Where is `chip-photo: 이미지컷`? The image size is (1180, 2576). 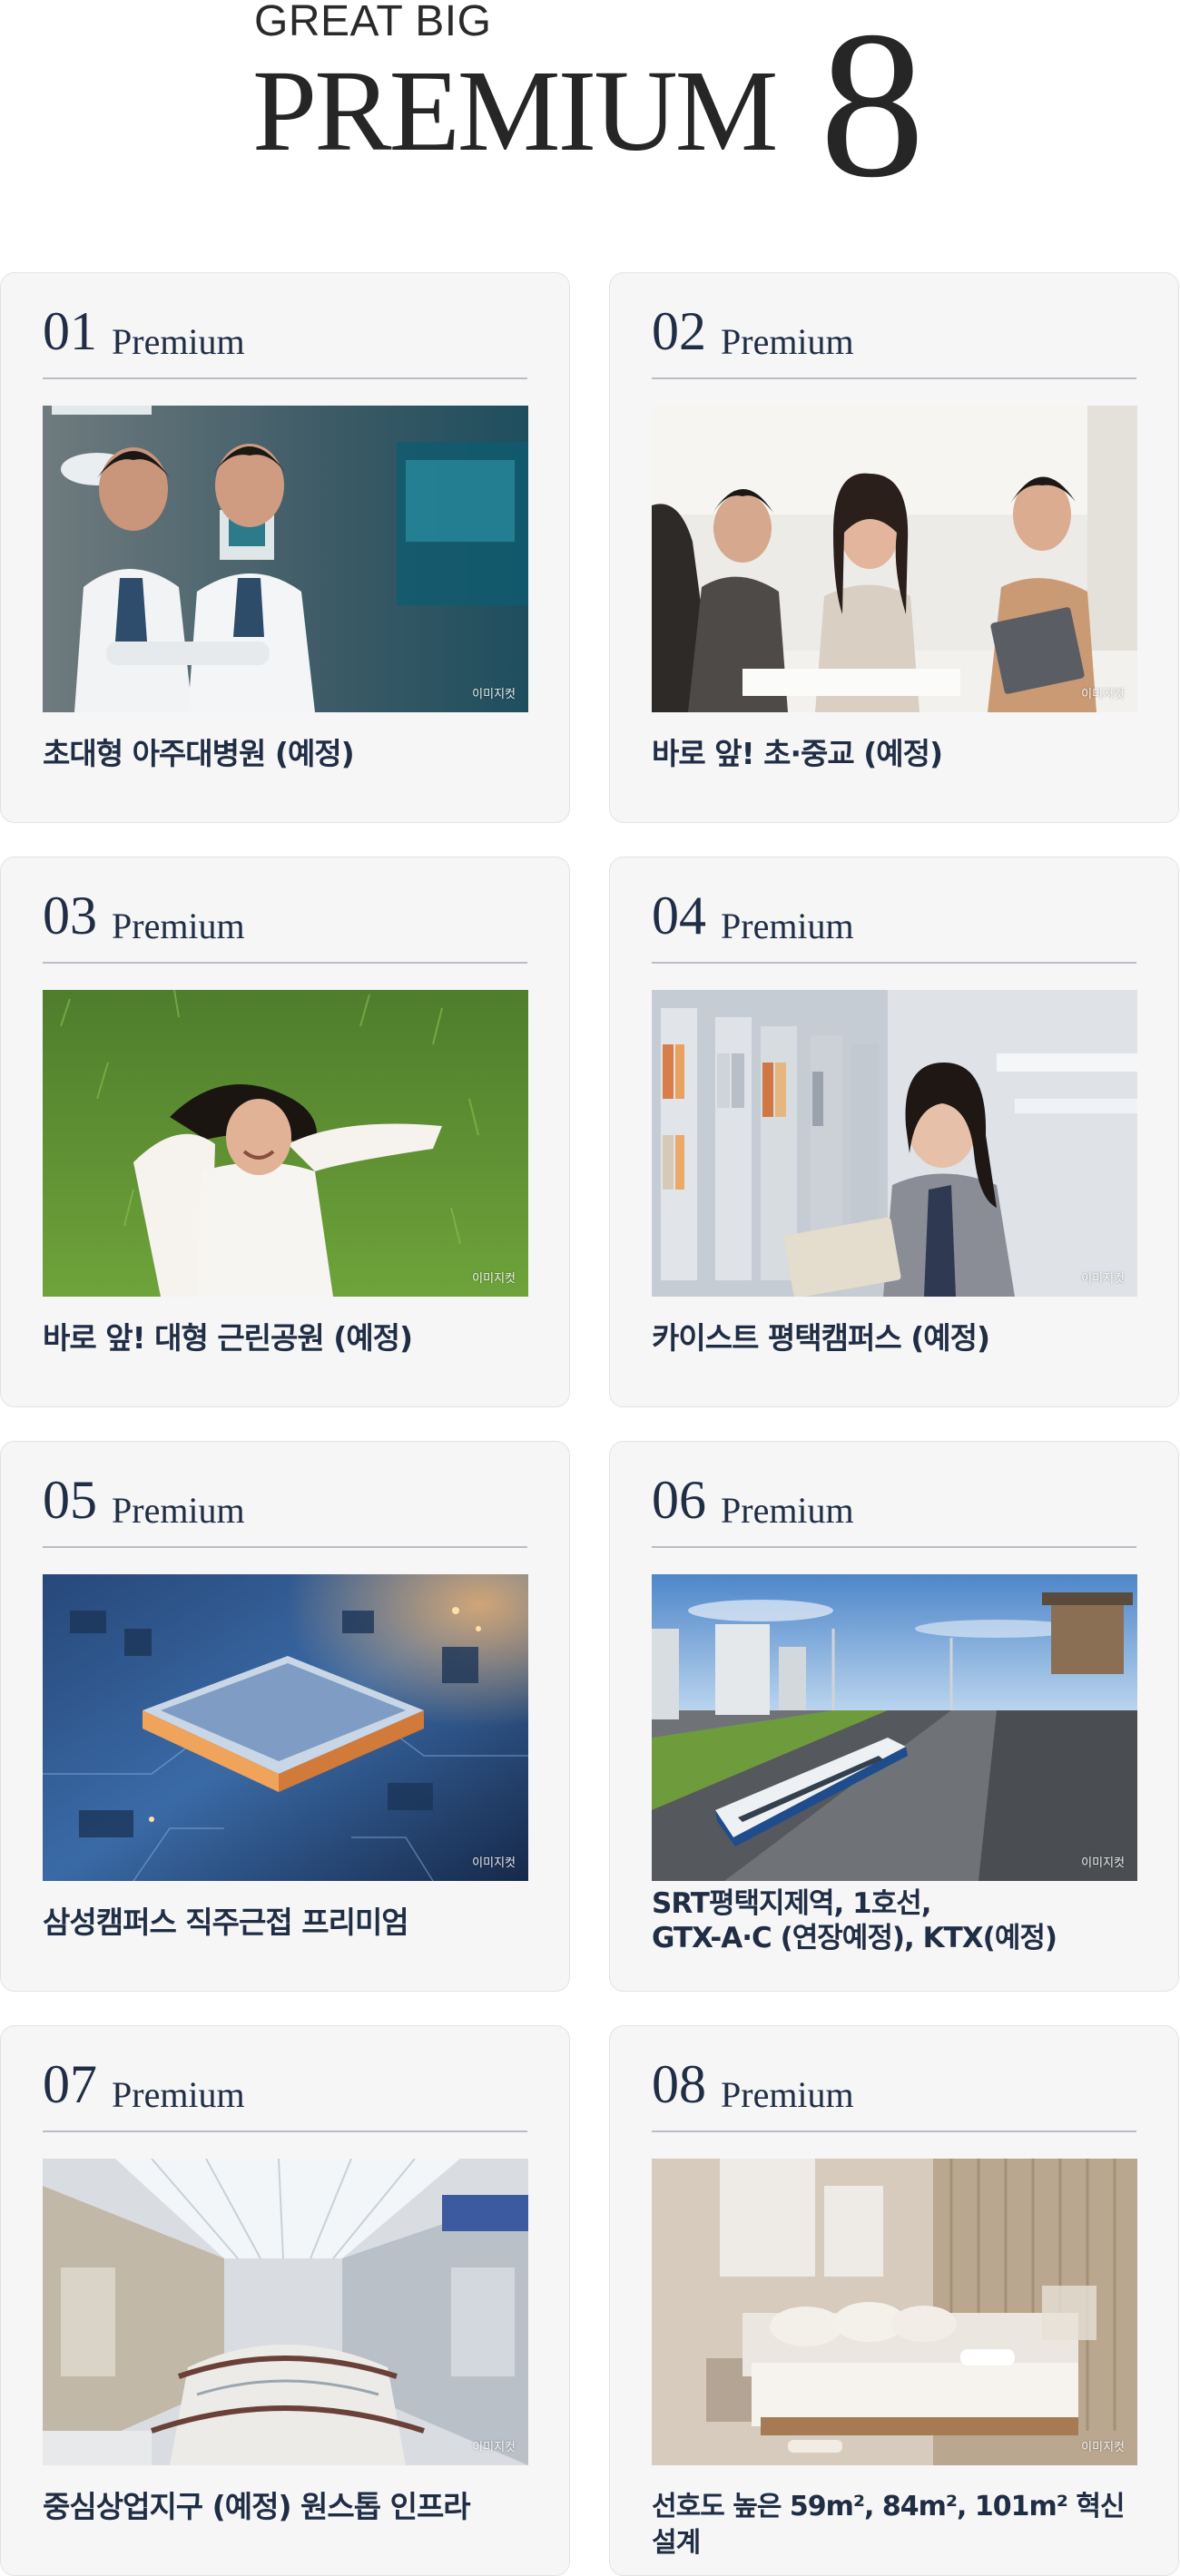
chip-photo: 이미지컷 is located at coordinates (285, 1727).